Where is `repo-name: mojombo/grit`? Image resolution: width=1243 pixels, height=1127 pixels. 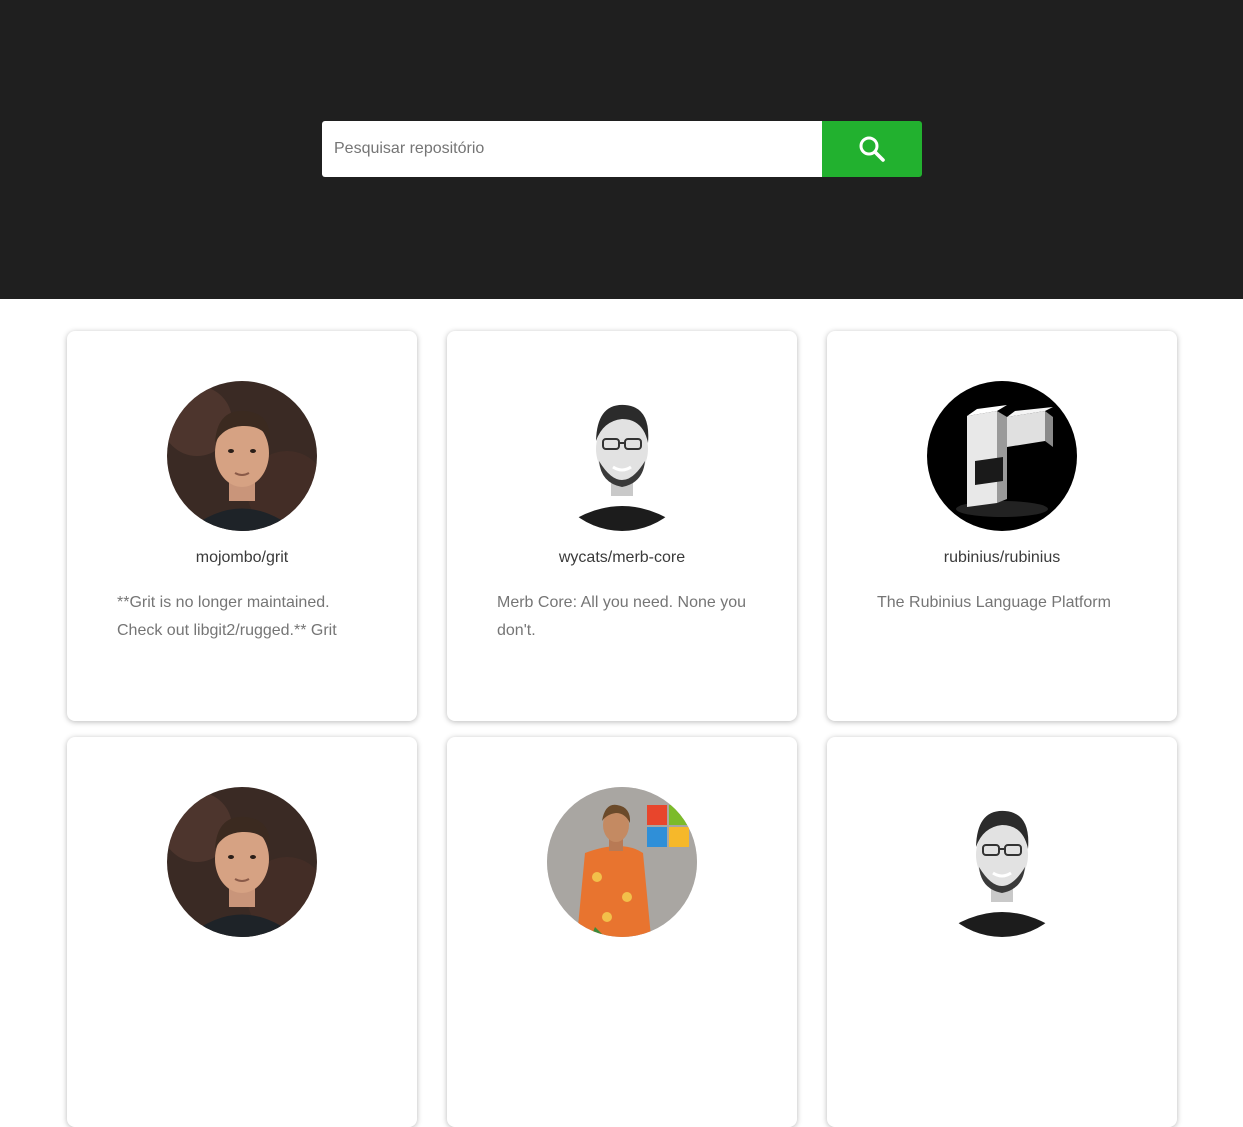
repo-name: mojombo/grit is located at coordinates (242, 558).